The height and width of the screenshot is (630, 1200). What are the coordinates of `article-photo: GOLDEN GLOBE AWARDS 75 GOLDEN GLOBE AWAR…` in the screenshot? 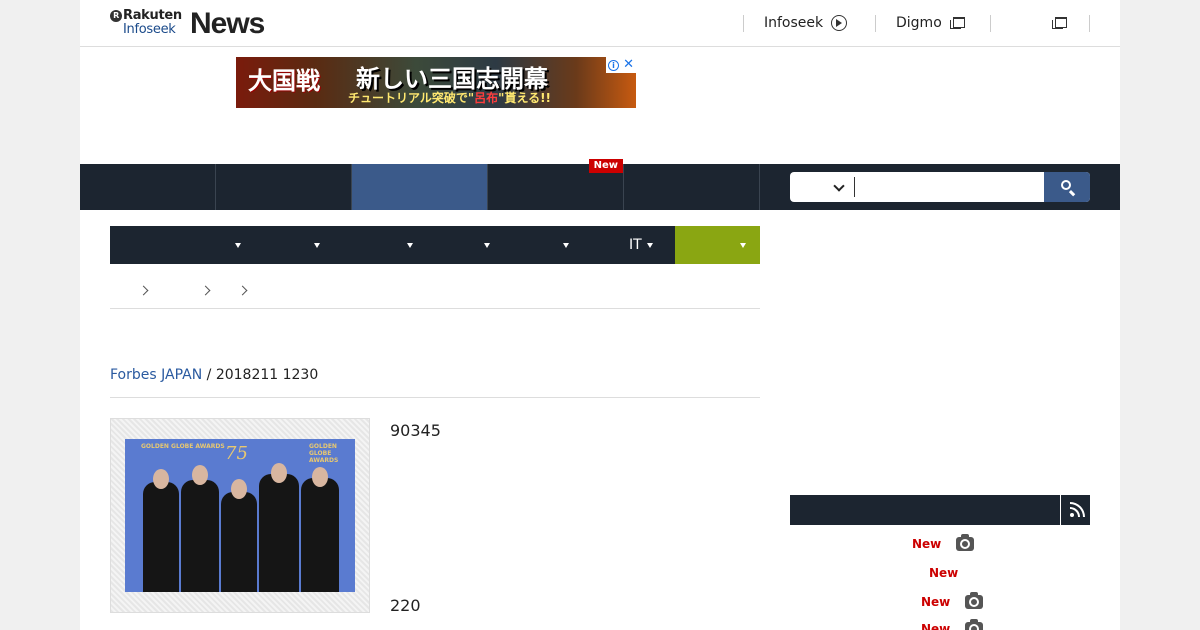 It's located at (240, 515).